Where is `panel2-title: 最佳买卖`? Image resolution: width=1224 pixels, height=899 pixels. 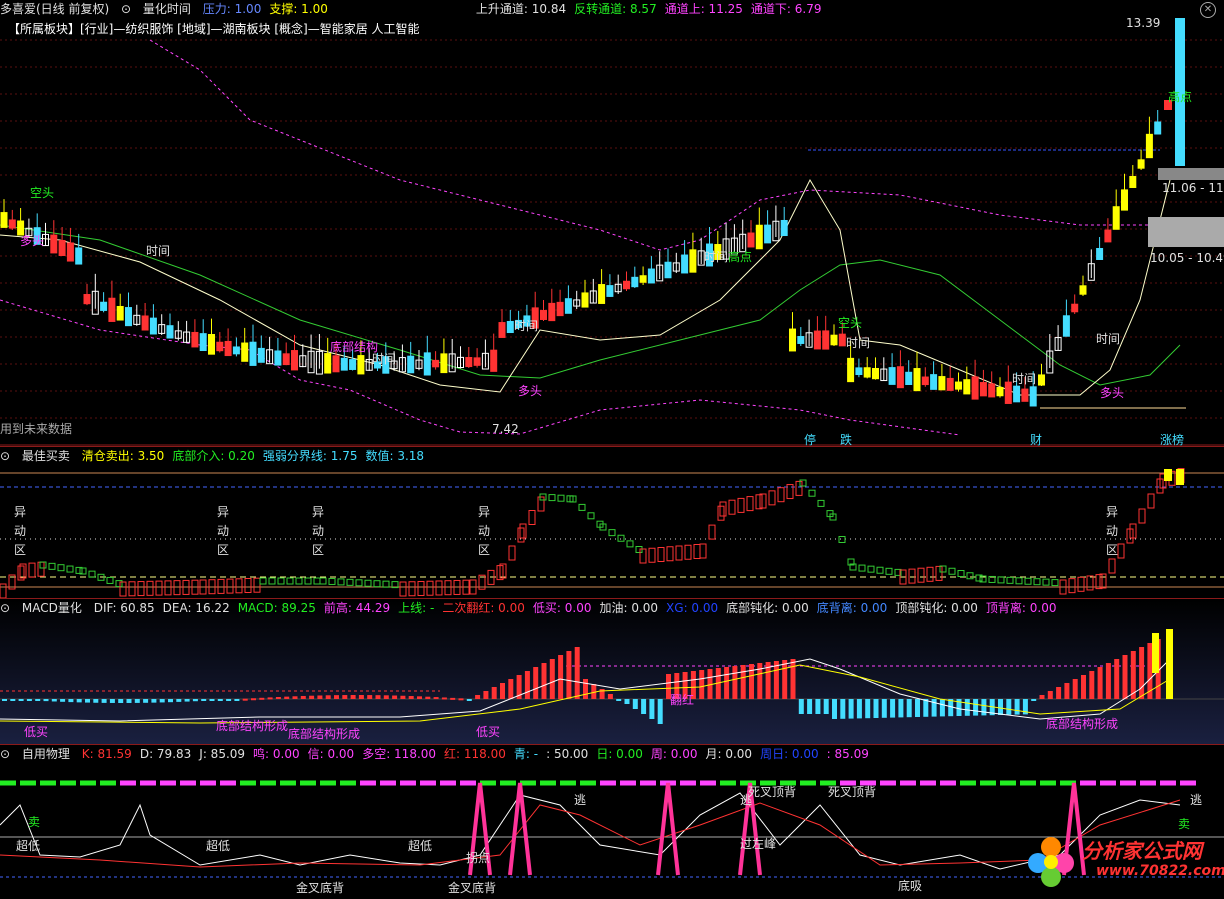 panel2-title: 最佳买卖 is located at coordinates (46, 456).